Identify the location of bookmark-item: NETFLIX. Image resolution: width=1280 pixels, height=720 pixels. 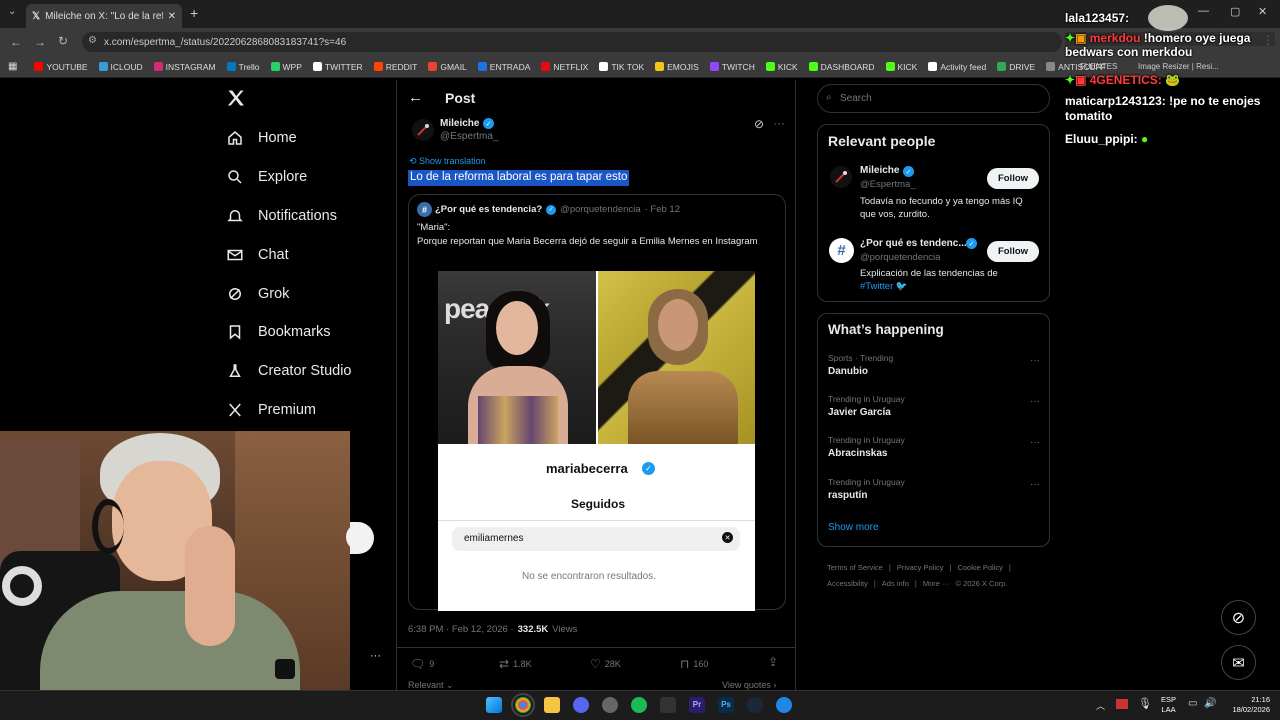
(564, 67).